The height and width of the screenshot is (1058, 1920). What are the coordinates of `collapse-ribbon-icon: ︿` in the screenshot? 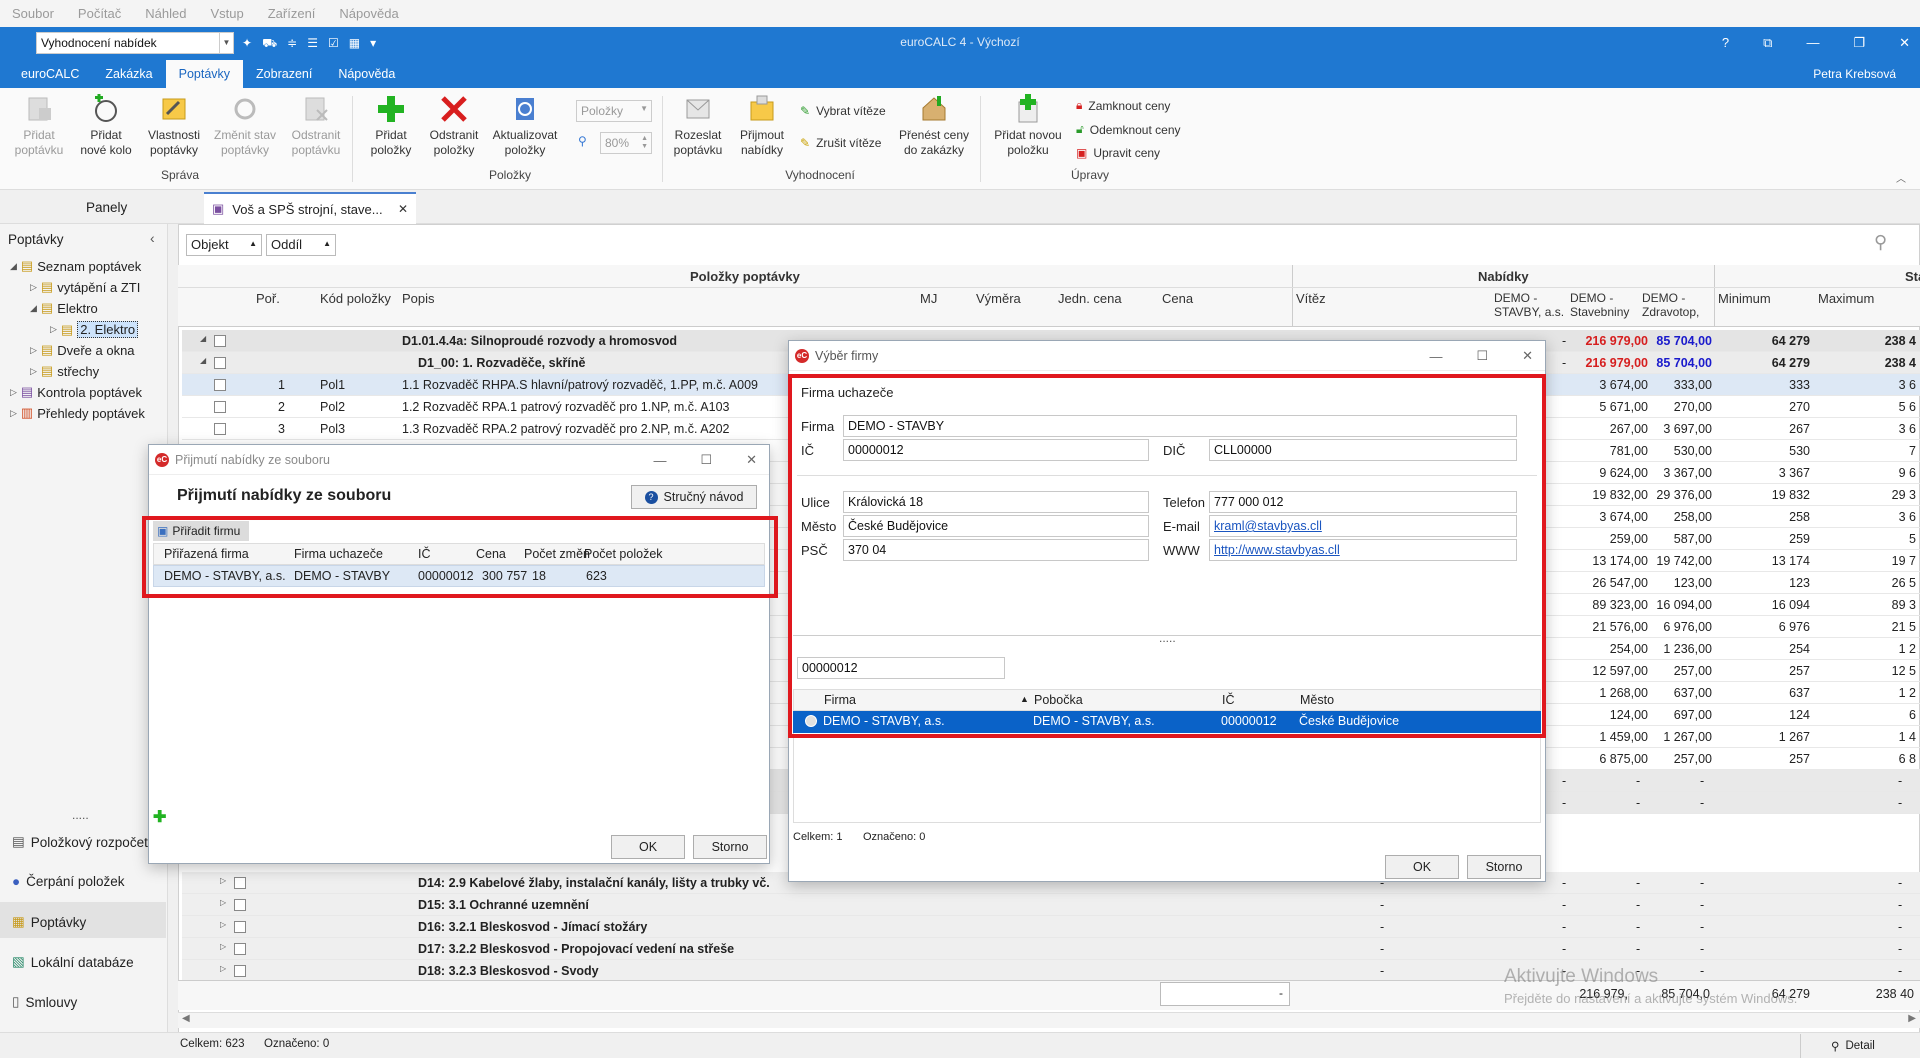 It's located at (1901, 177).